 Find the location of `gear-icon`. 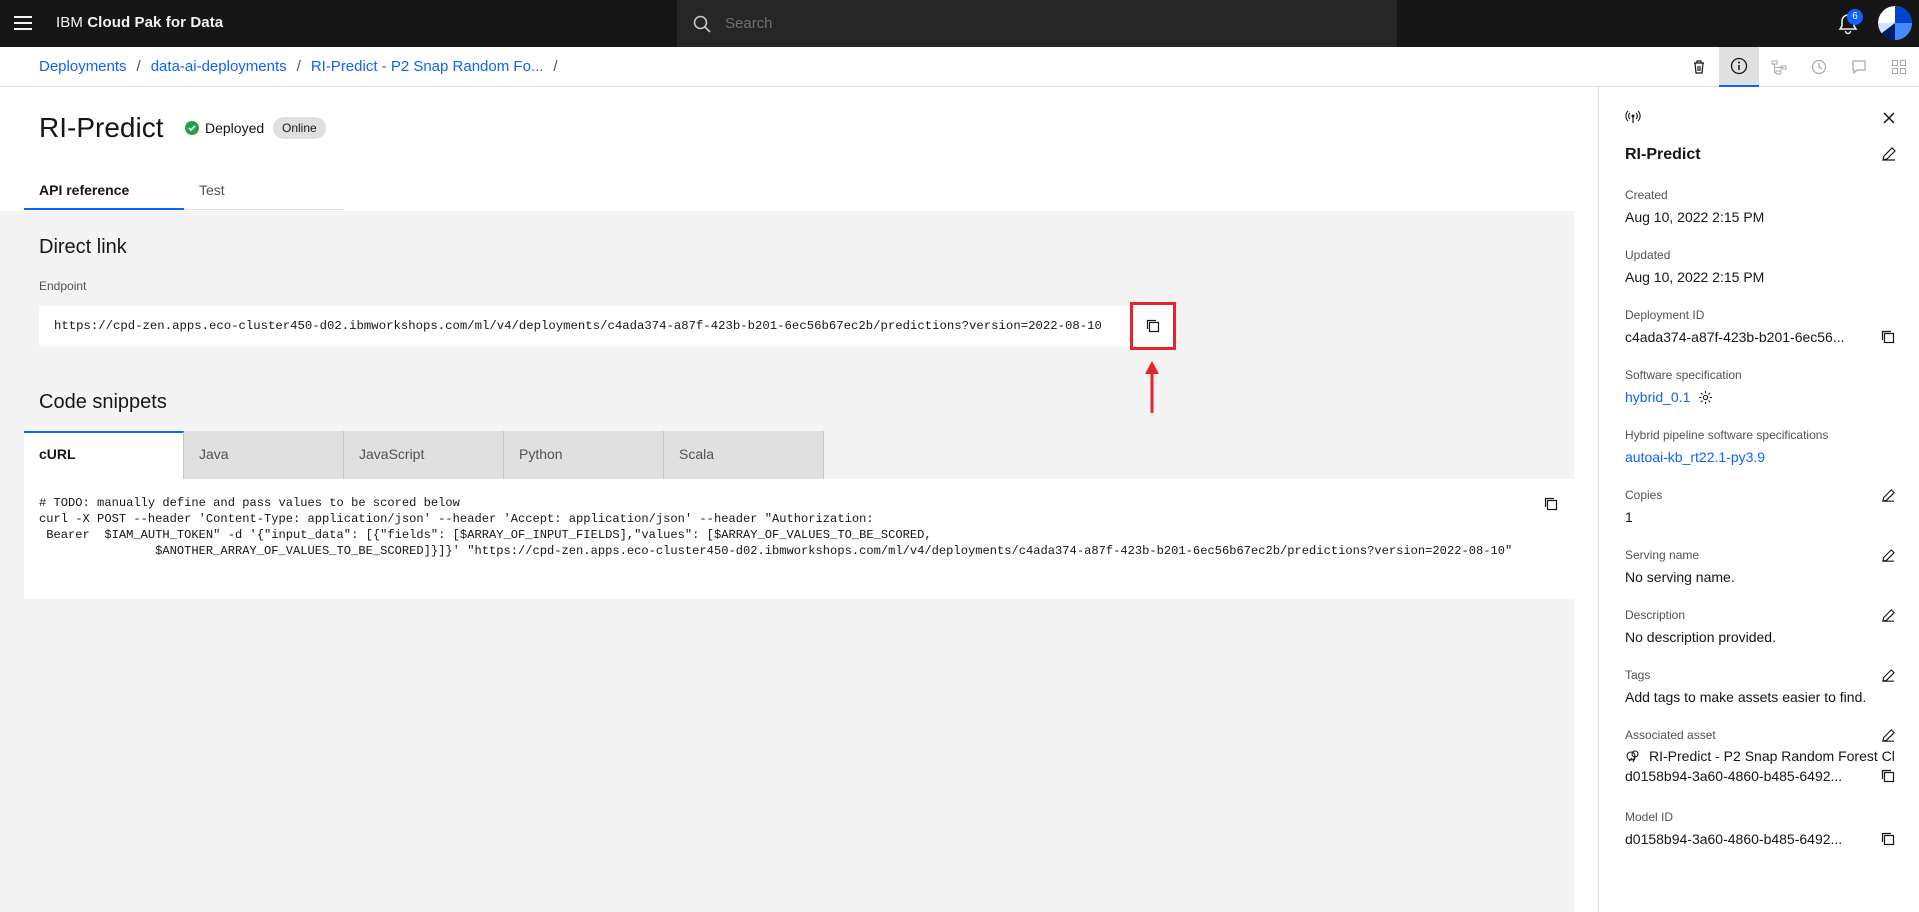

gear-icon is located at coordinates (1705, 397).